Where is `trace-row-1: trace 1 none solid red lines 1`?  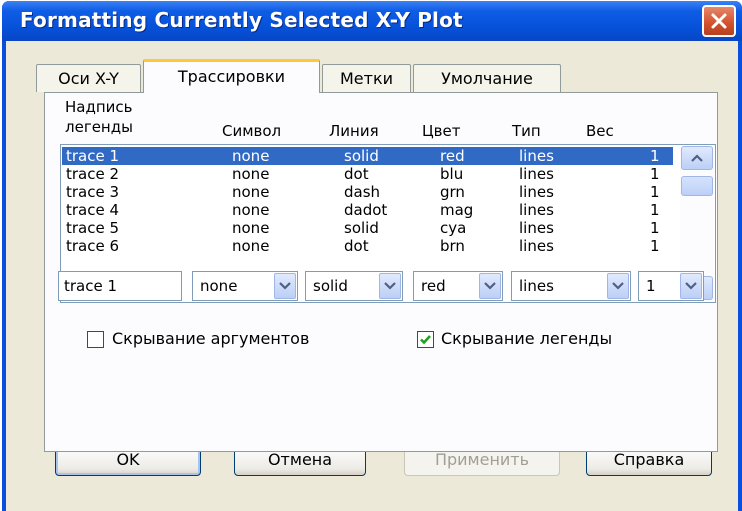
trace-row-1: trace 1 none solid red lines 1 is located at coordinates (367, 156).